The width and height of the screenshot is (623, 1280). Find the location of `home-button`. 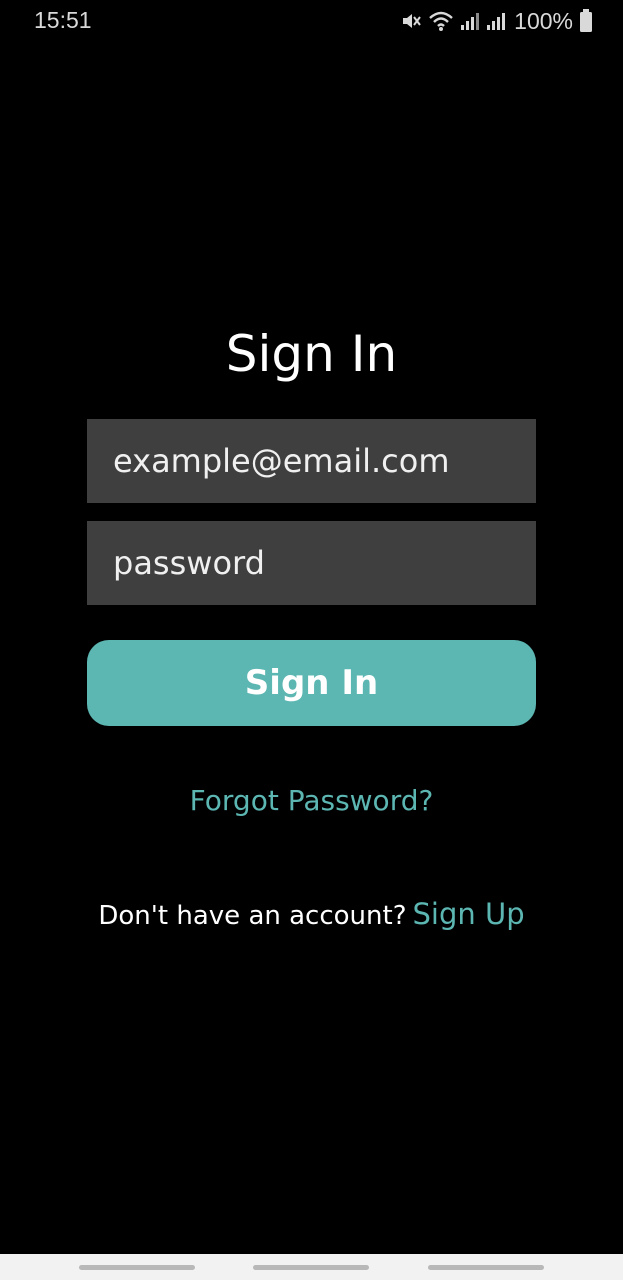

home-button is located at coordinates (311, 1267).